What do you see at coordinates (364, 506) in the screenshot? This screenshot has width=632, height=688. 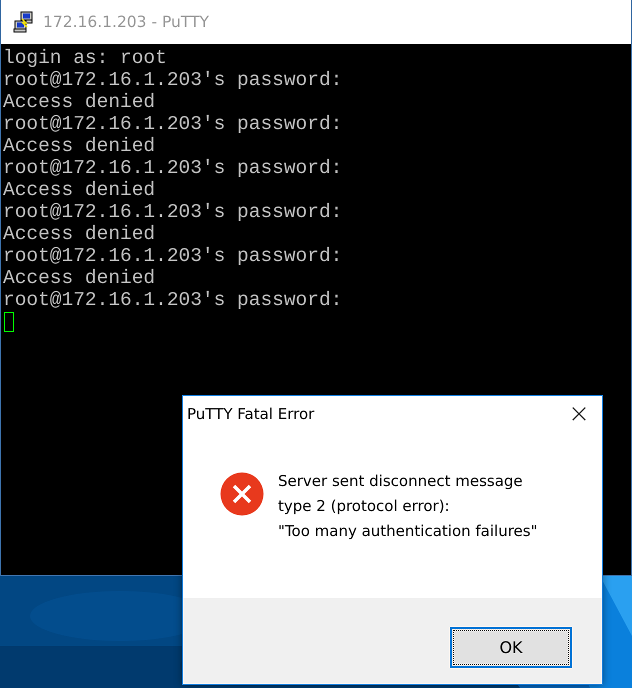 I see `error-message: type 2 (protocol error):` at bounding box center [364, 506].